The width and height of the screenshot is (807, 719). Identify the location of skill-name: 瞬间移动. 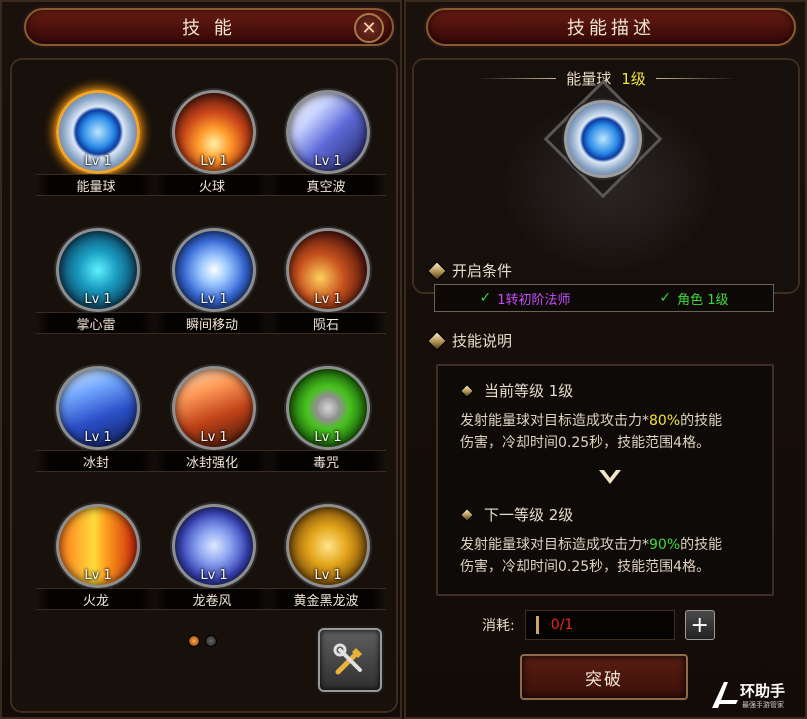
(212, 323).